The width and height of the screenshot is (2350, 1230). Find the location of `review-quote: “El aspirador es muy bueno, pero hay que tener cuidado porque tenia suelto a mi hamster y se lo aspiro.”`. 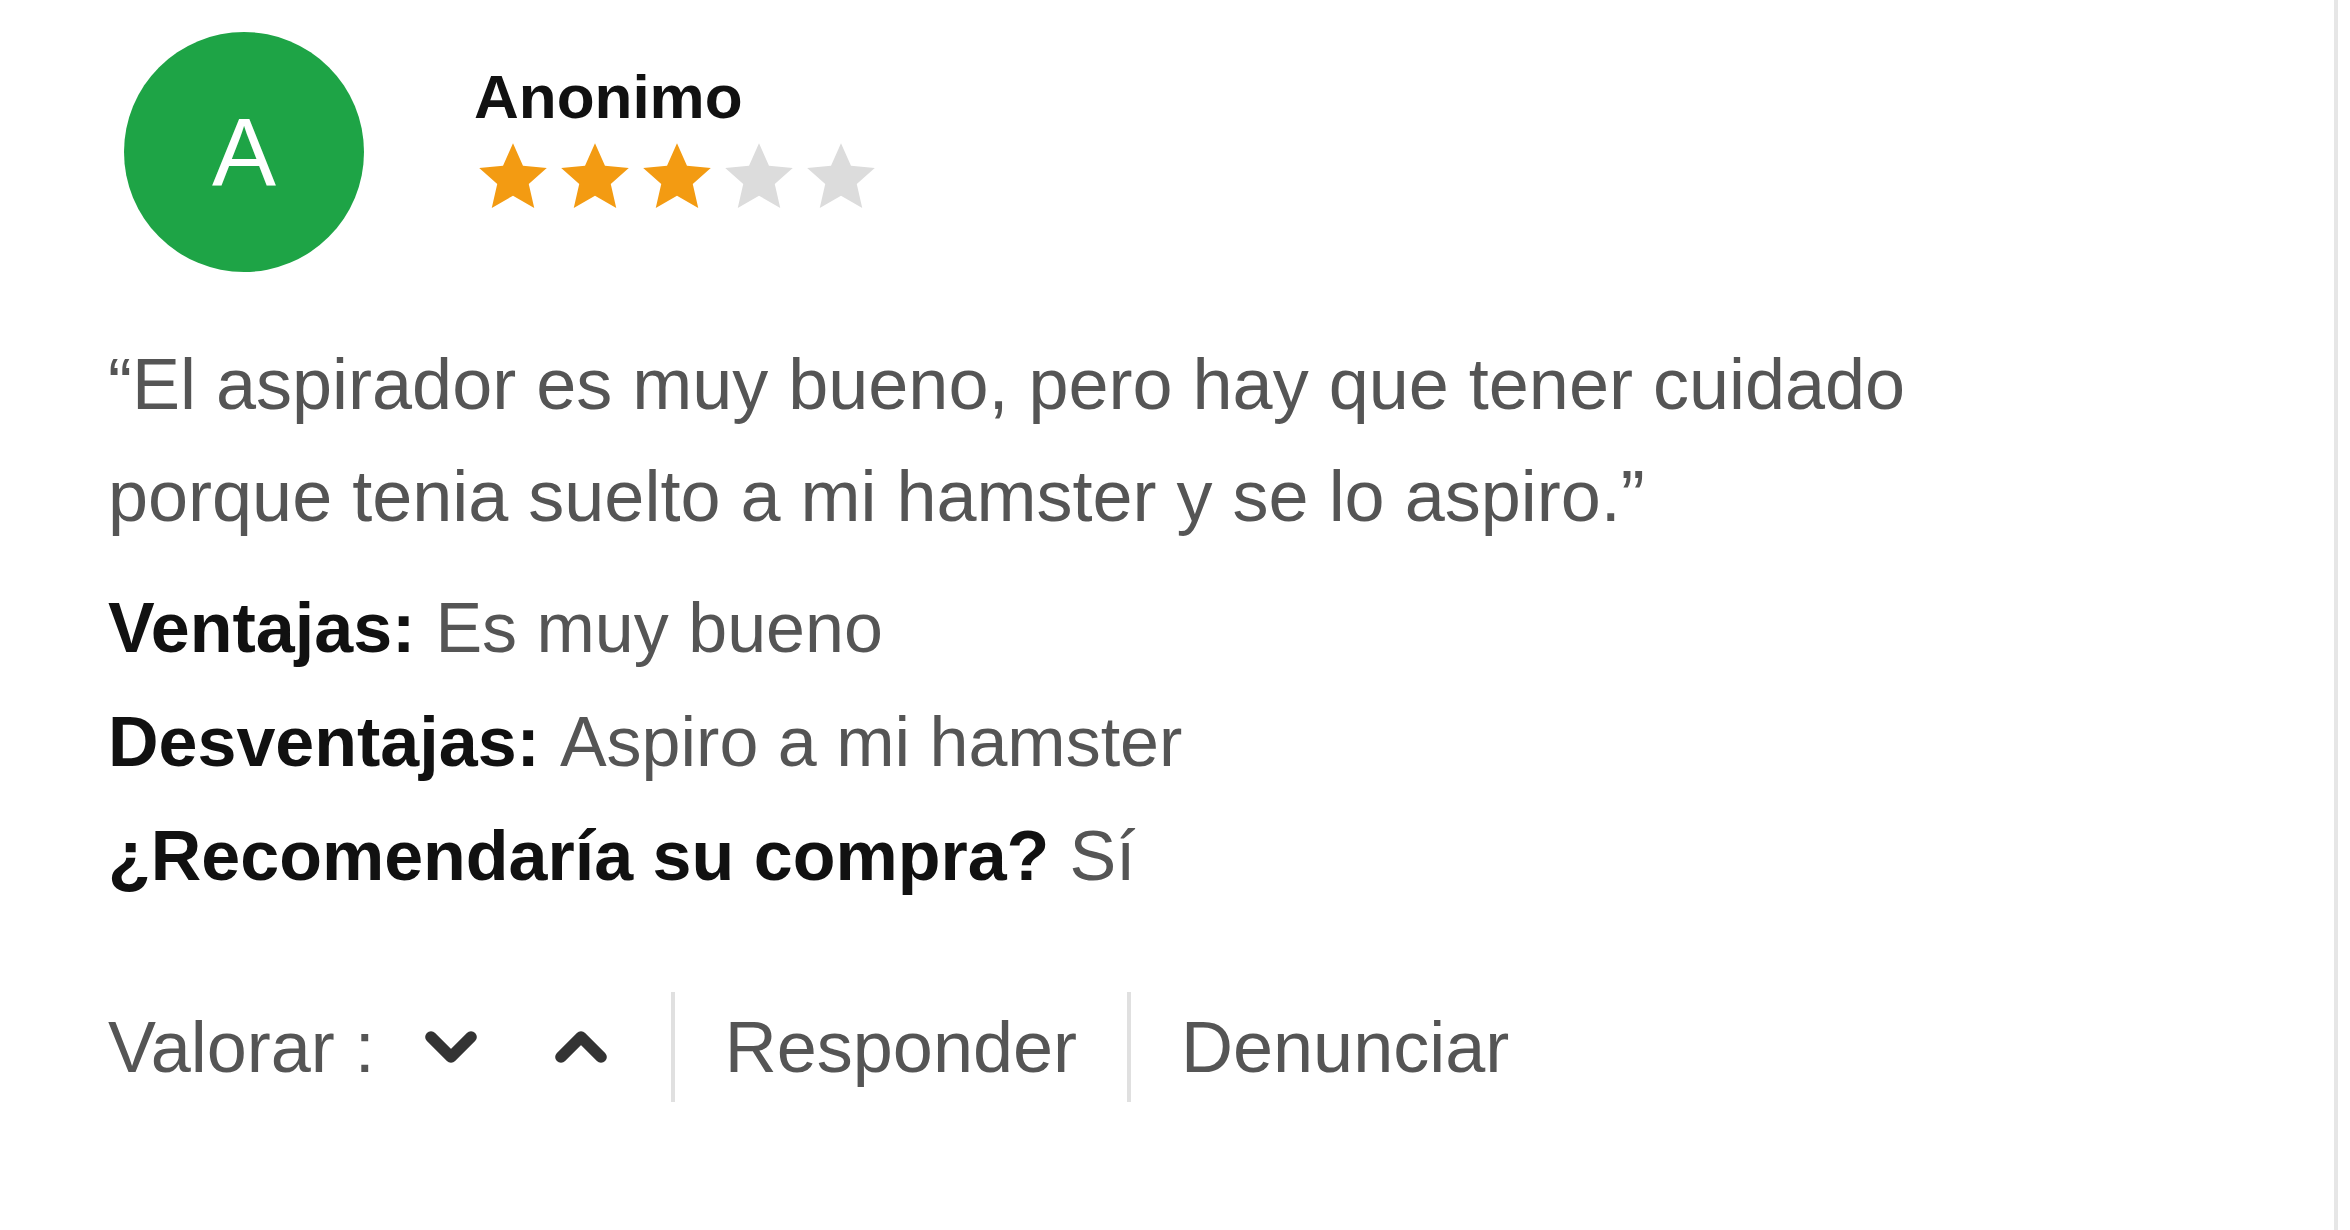

review-quote: “El aspirador es muy bueno, pero hay que tener cuidado porque tenia suelto a mi hamster y se lo aspiro.” is located at coordinates (1007, 440).